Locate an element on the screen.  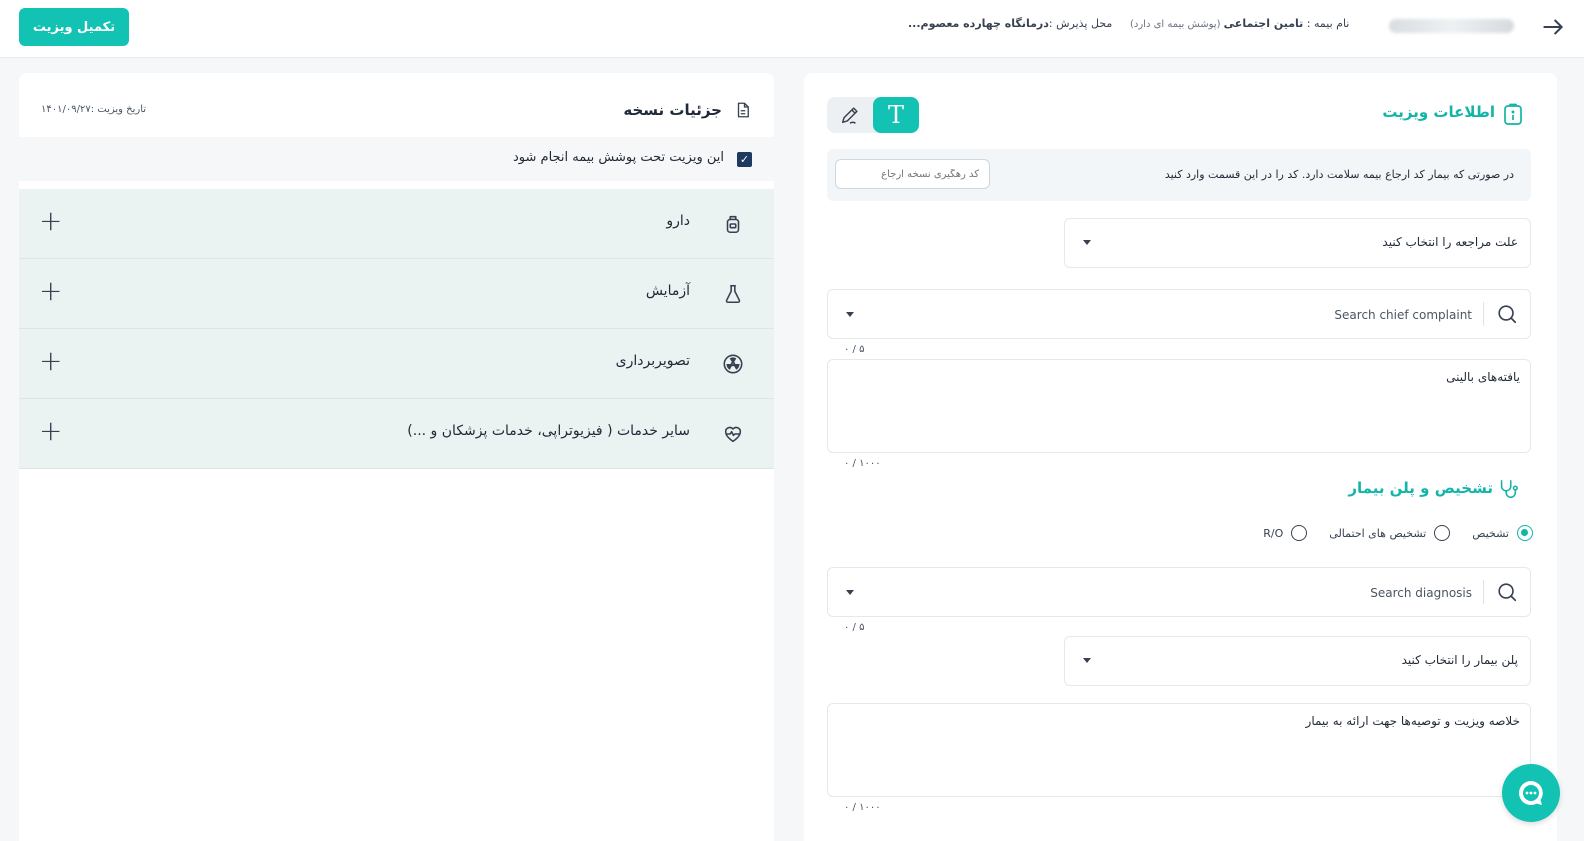
service-row-medicine: دارو + is located at coordinates (396, 224).